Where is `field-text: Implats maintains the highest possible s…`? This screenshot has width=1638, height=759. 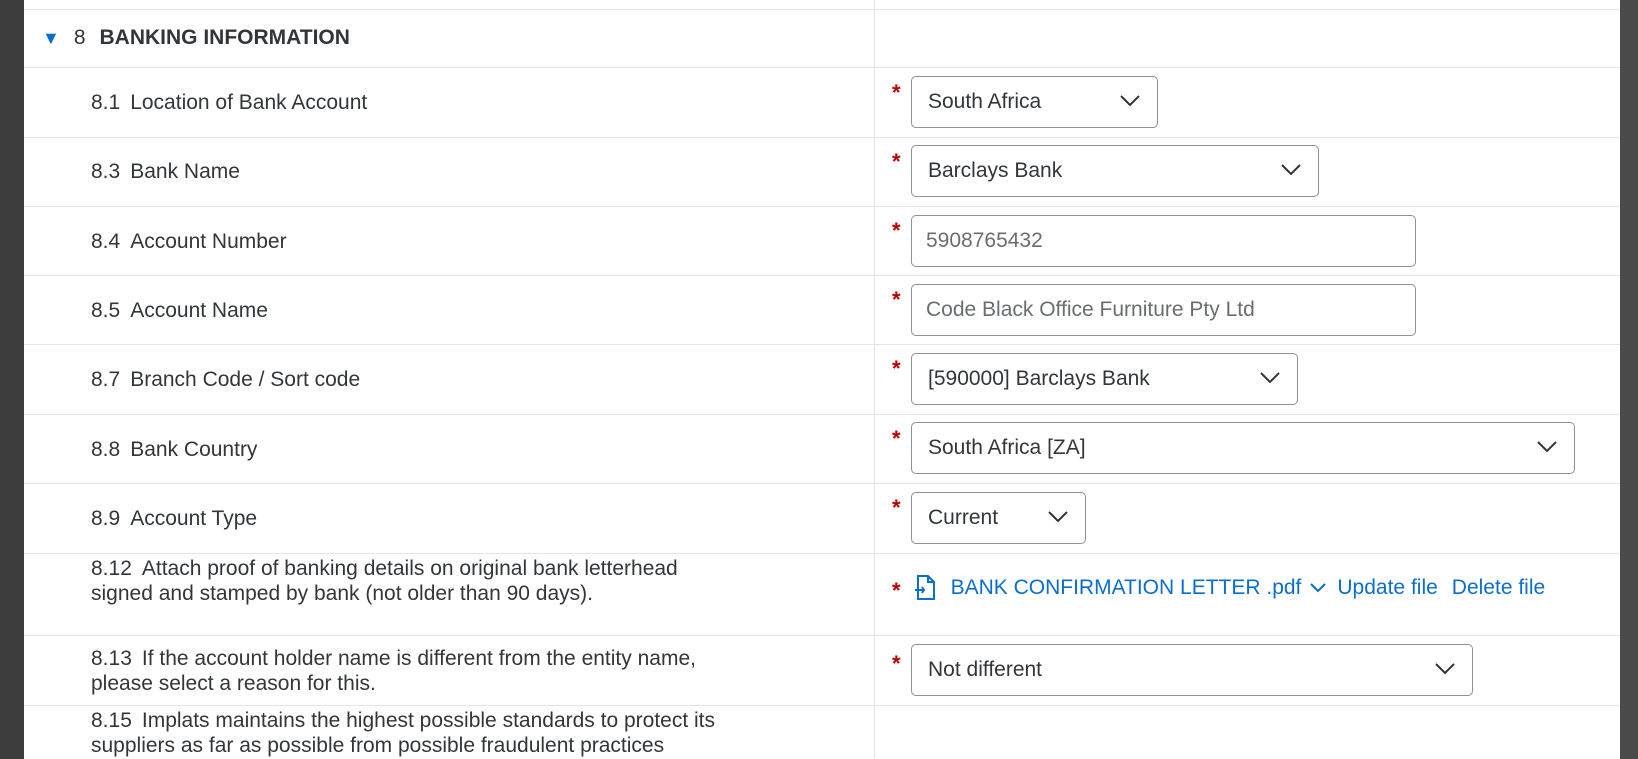
field-text: Implats maintains the highest possible s… is located at coordinates (403, 733).